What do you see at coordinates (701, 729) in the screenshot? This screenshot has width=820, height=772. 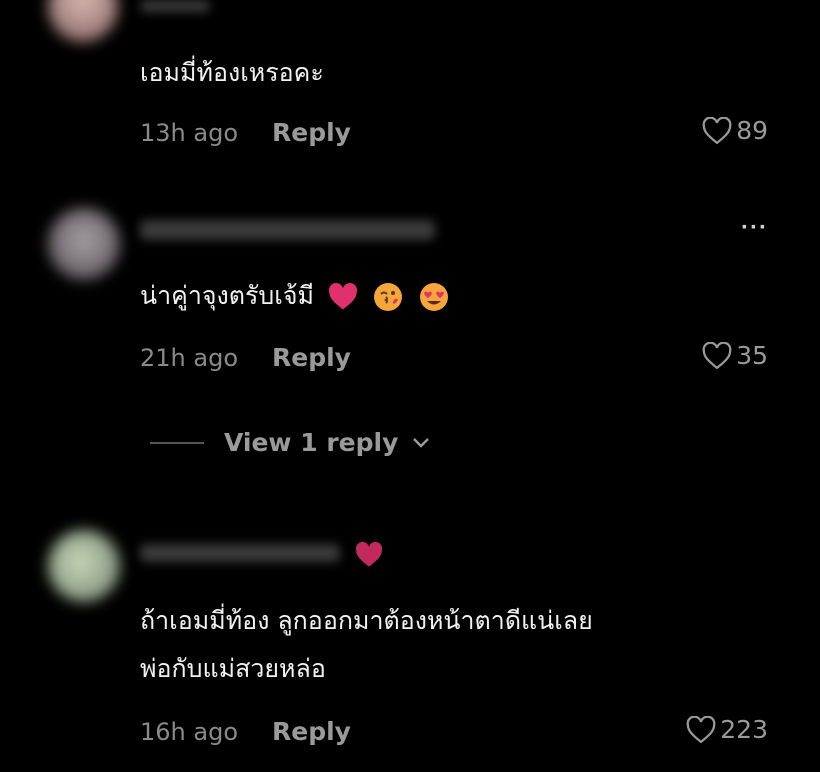 I see `heart-outline-icon` at bounding box center [701, 729].